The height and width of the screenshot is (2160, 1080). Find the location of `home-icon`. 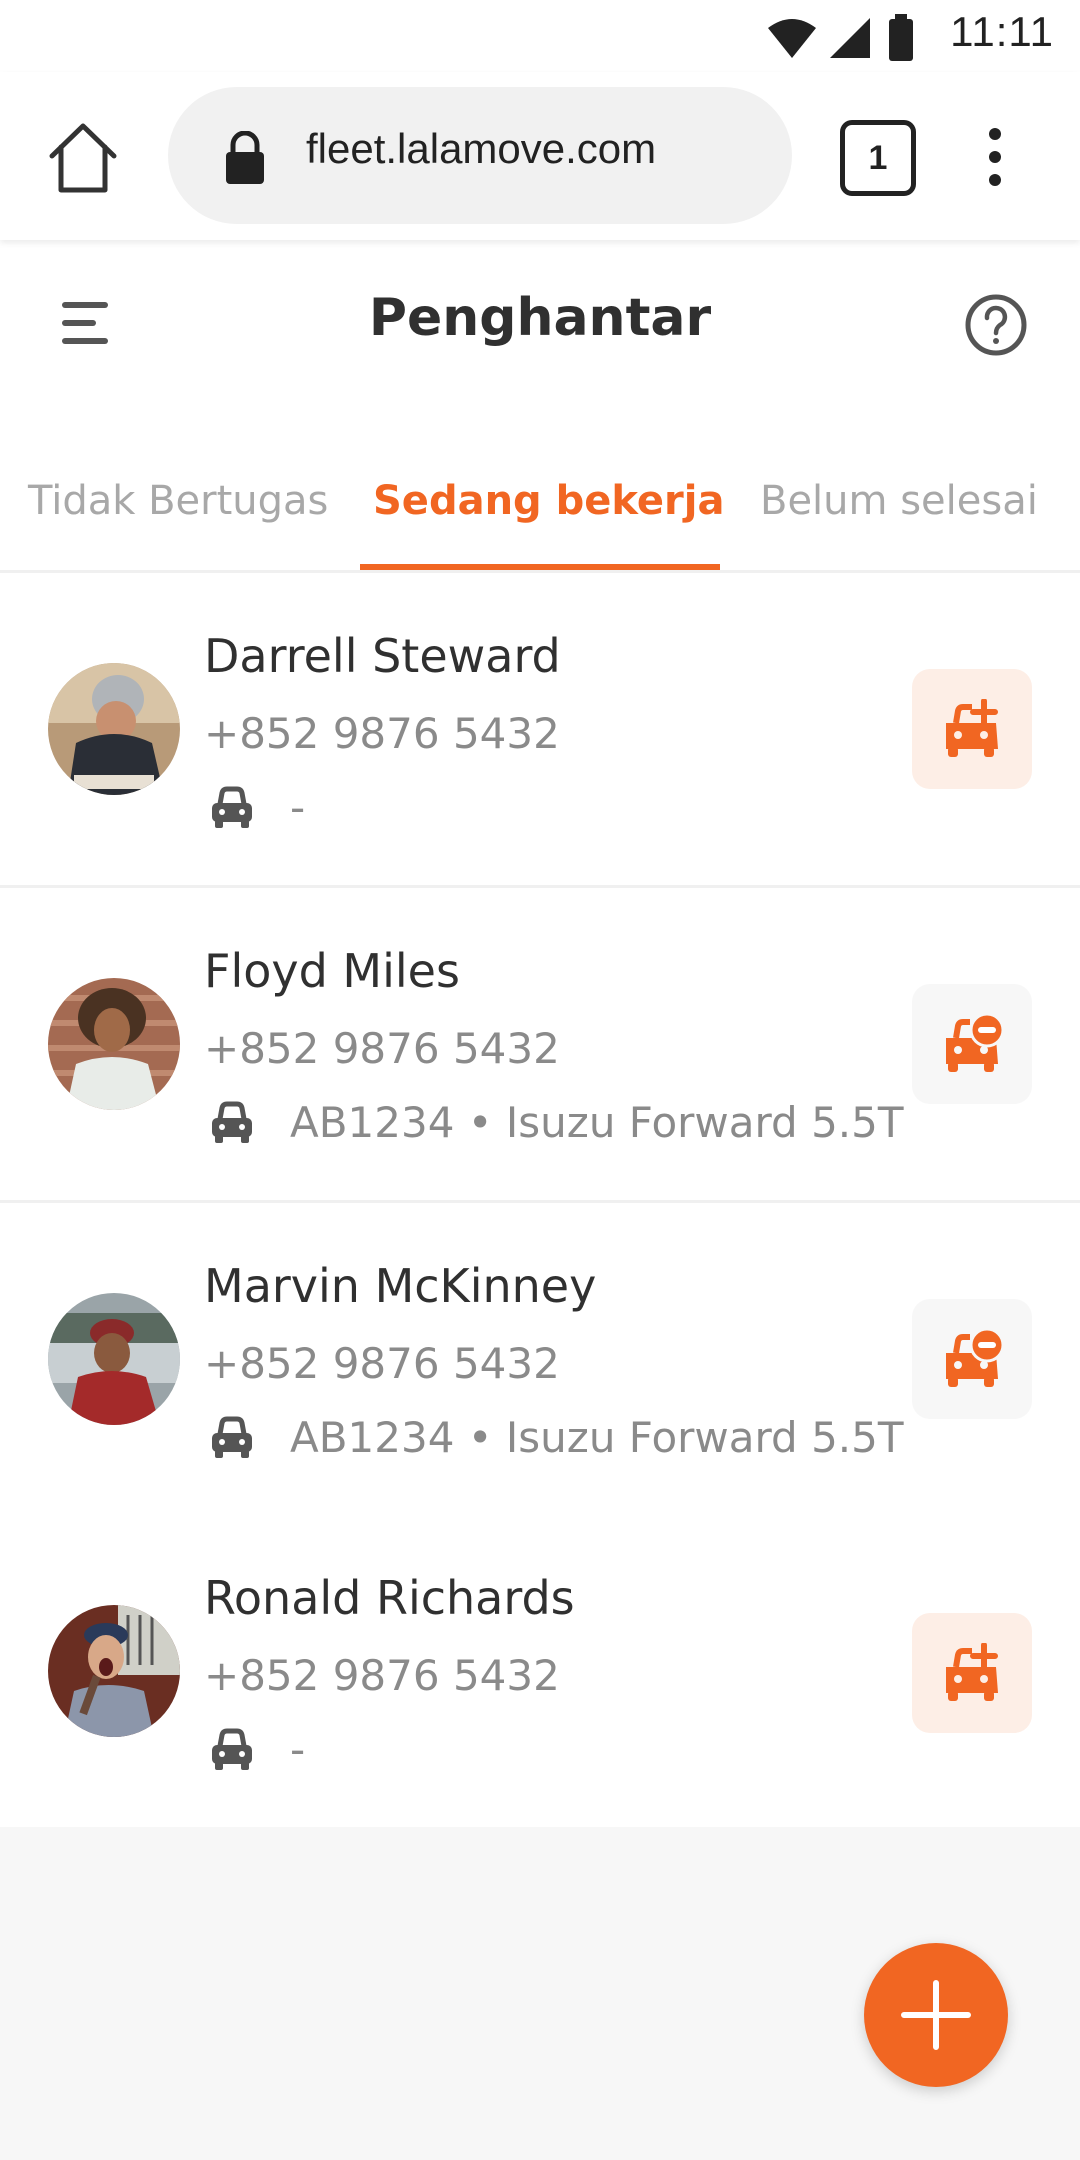

home-icon is located at coordinates (83, 158).